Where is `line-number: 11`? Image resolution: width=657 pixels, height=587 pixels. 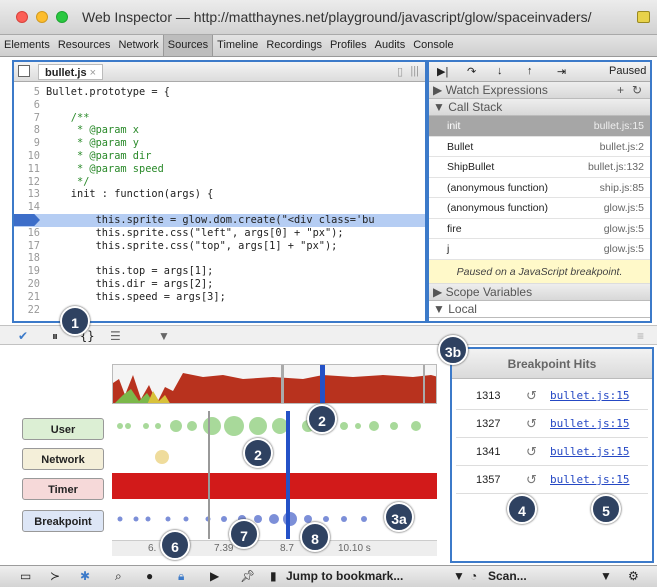
line-number: 11 is located at coordinates (27, 169).